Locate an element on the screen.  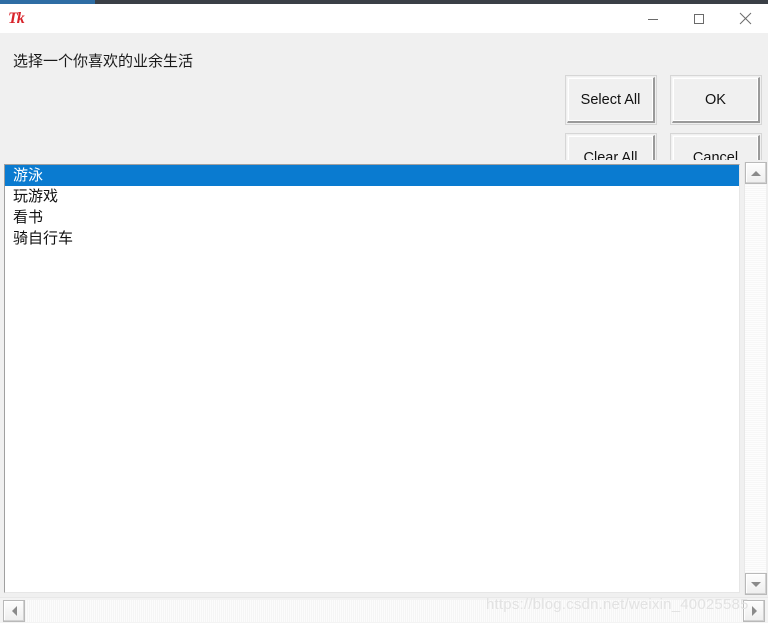
scroll-right-icon is located at coordinates (754, 611).